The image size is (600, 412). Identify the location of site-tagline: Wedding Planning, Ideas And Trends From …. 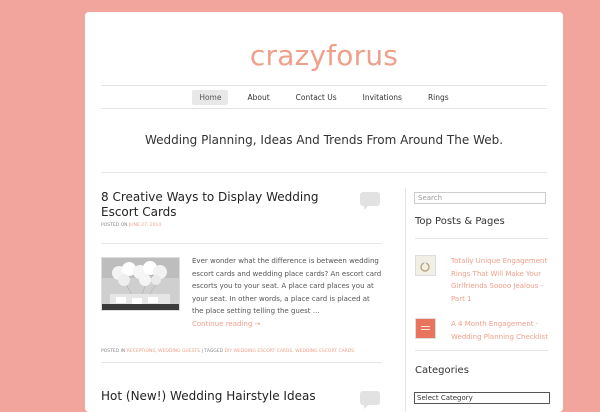
(324, 140).